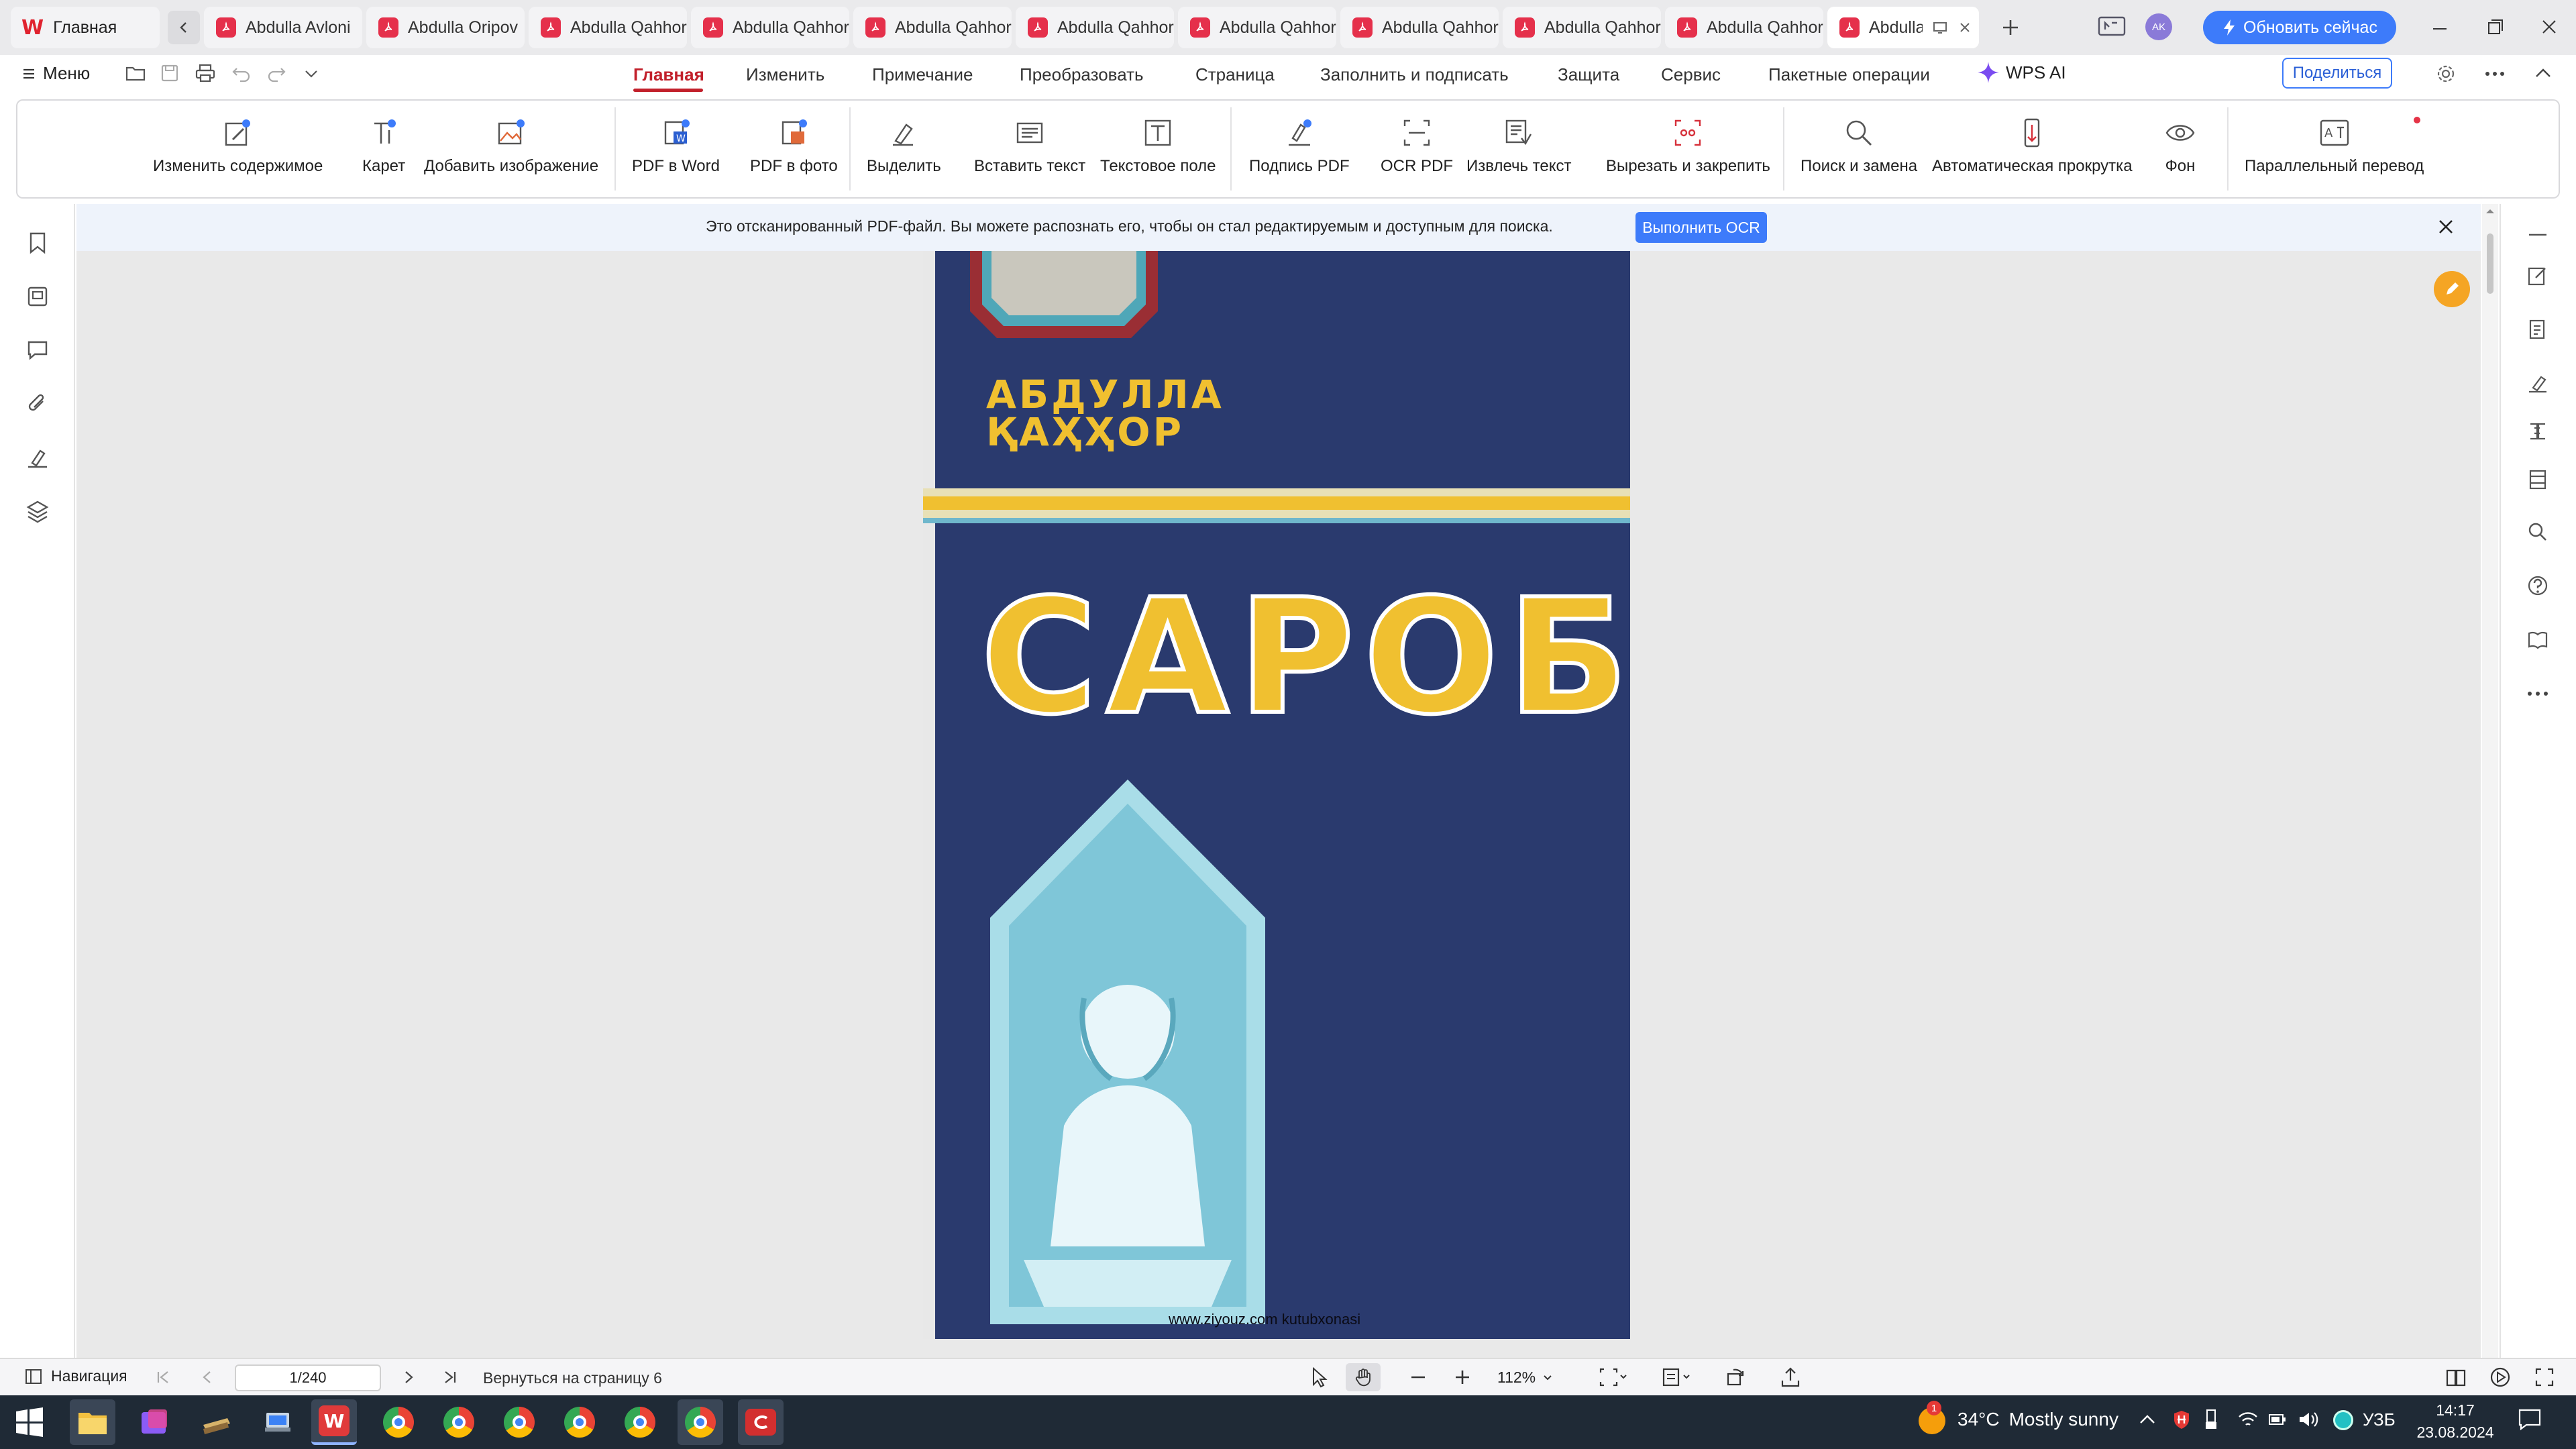 Image resolution: width=2576 pixels, height=1449 pixels. Describe the element at coordinates (92, 1422) in the screenshot. I see `taskbar-file-explorer` at that location.